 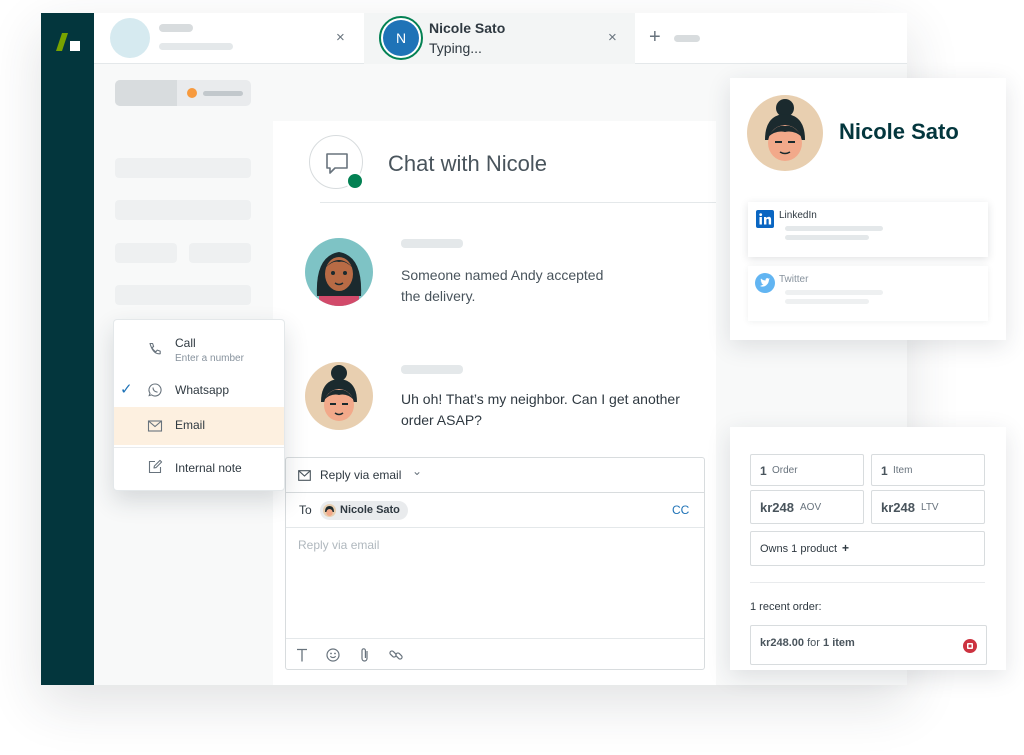 I want to click on status-pill, so click(x=183, y=93).